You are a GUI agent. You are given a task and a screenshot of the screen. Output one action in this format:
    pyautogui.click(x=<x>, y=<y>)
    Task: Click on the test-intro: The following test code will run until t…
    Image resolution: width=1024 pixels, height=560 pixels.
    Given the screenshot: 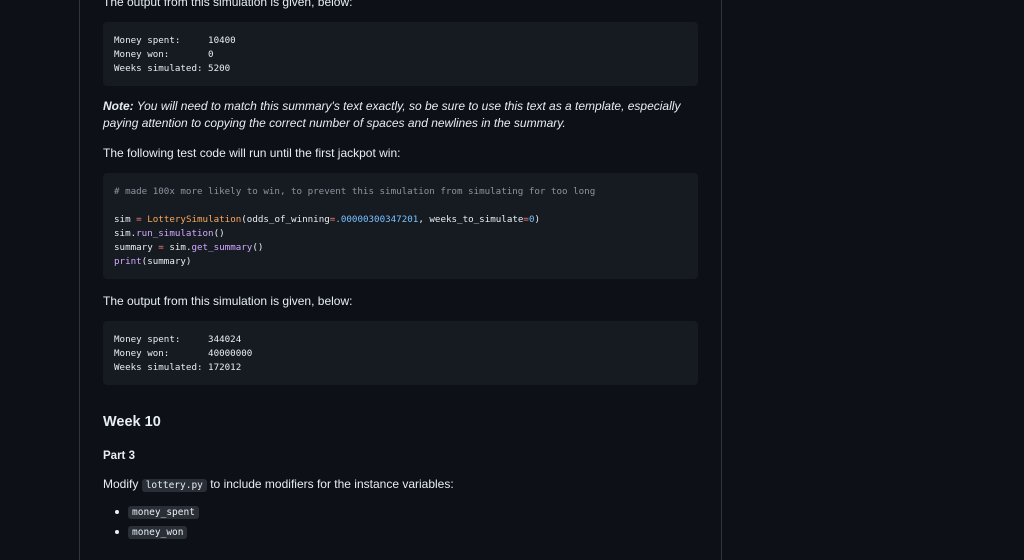 What is the action you would take?
    pyautogui.click(x=252, y=153)
    